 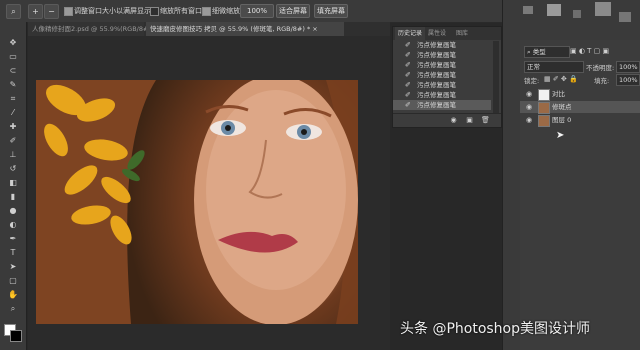 What do you see at coordinates (13, 57) in the screenshot?
I see `marquee-tool-icon: ▭` at bounding box center [13, 57].